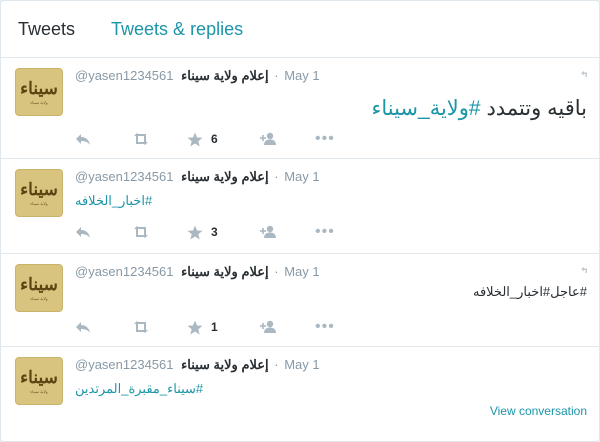 The image size is (600, 442). Describe the element at coordinates (538, 411) in the screenshot. I see `view-conversation-link: View conversation` at that location.